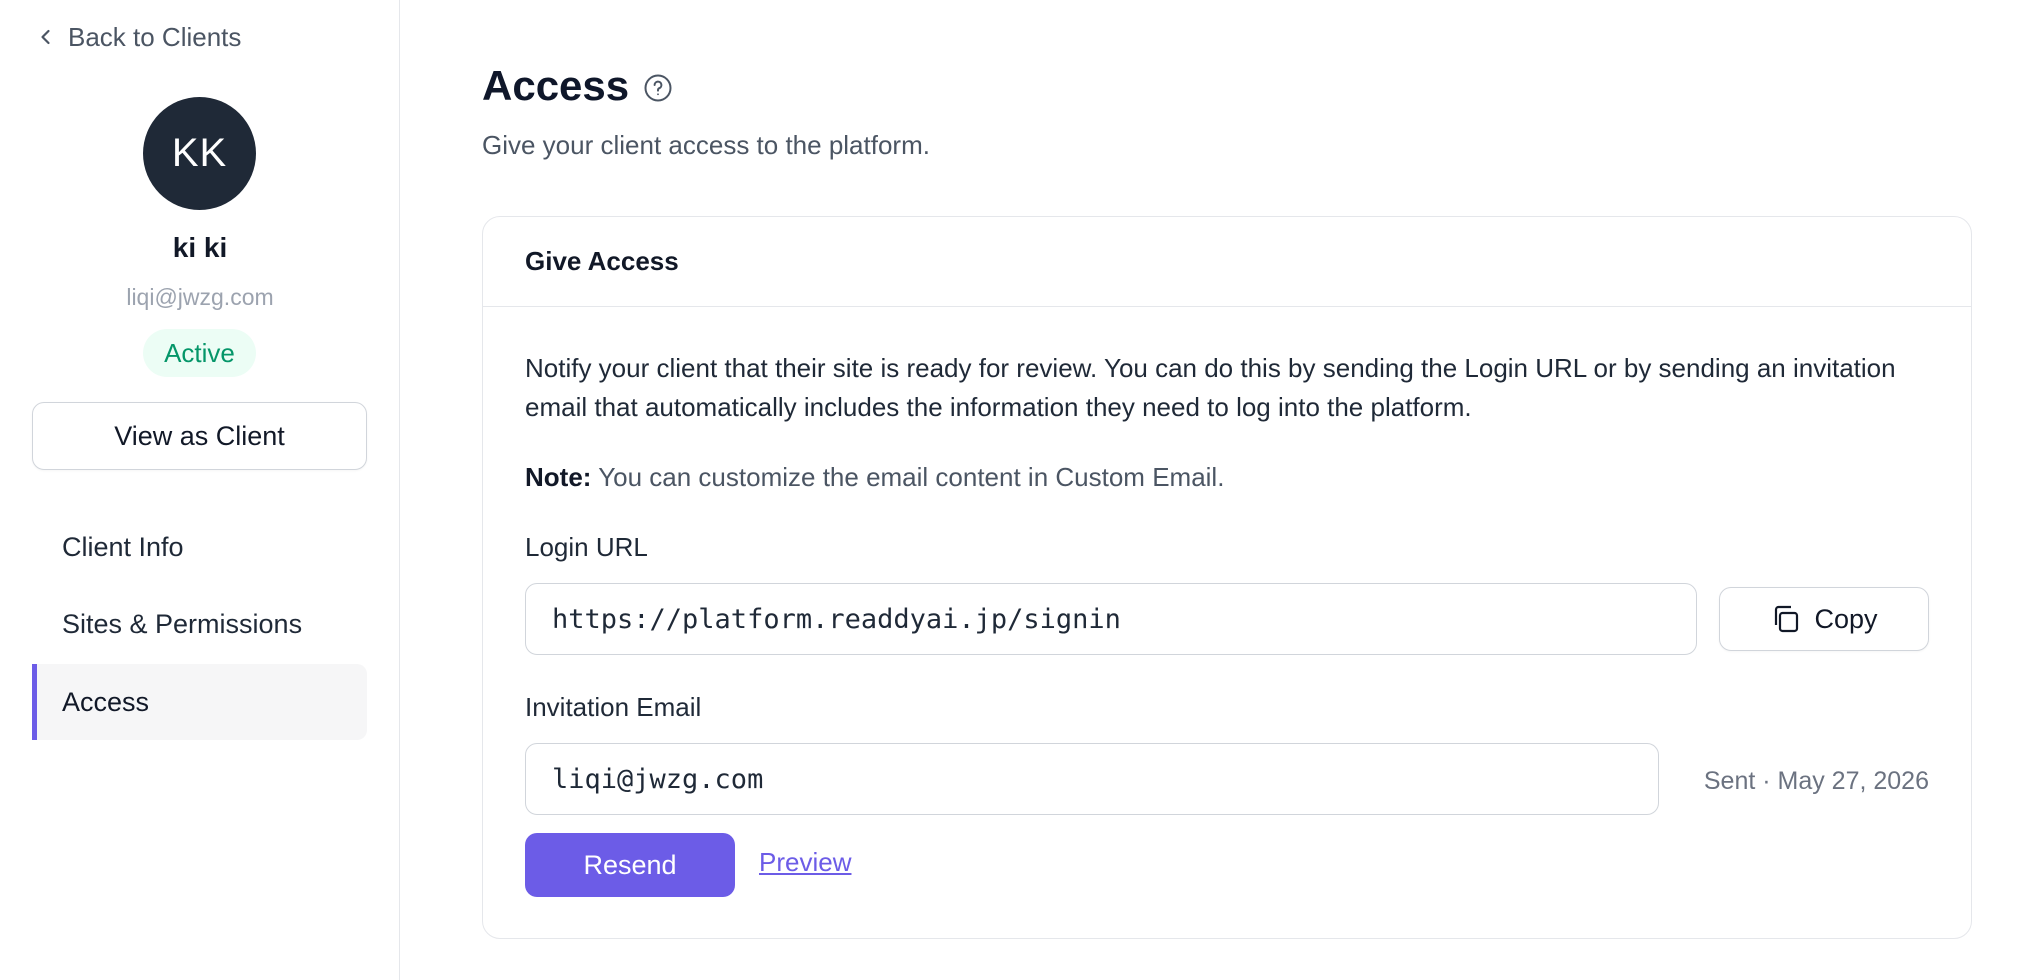  Describe the element at coordinates (630, 865) in the screenshot. I see `resend-button: Resend` at that location.